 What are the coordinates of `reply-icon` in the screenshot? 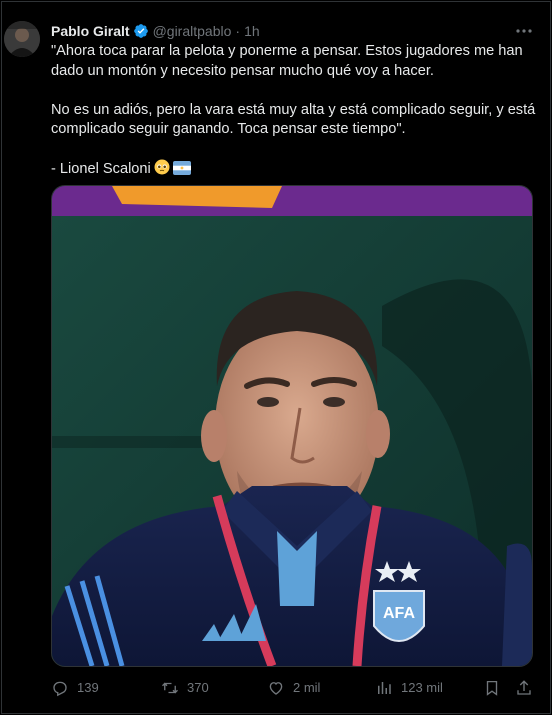 It's located at (60, 689).